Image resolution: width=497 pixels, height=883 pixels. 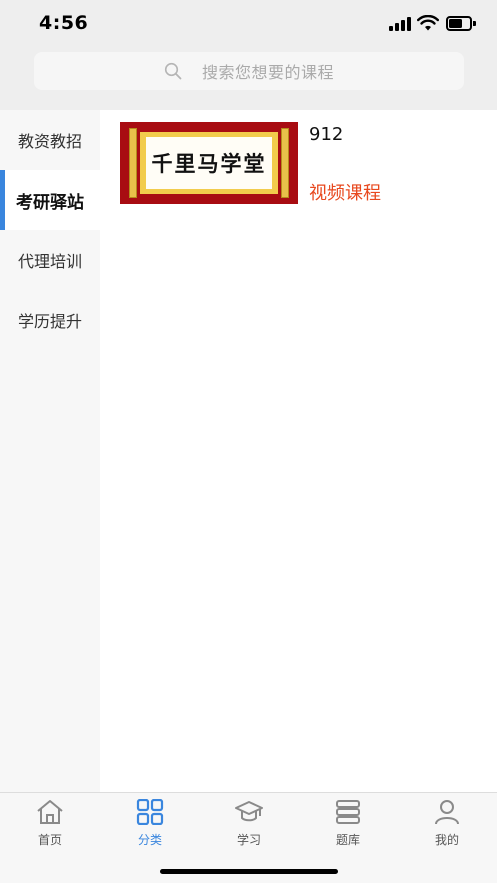 What do you see at coordinates (326, 134) in the screenshot?
I see `course-title: 912` at bounding box center [326, 134].